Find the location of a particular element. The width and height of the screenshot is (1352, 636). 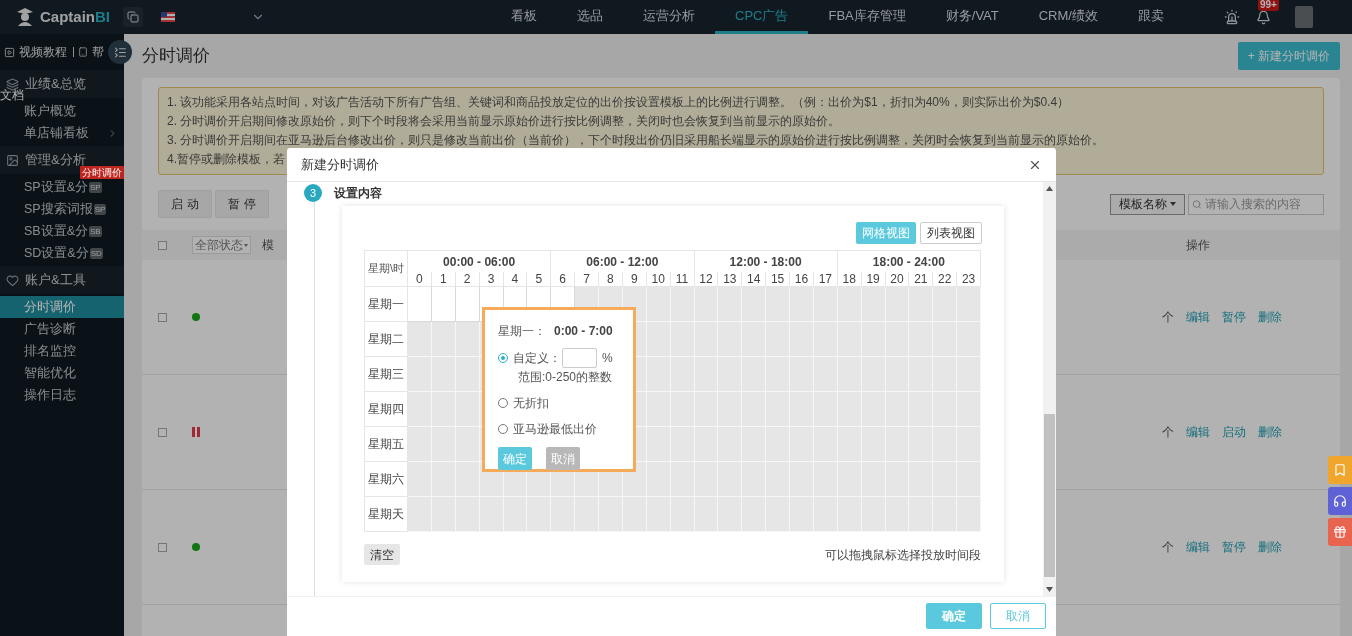

page-title: 分时调价 is located at coordinates (176, 56).